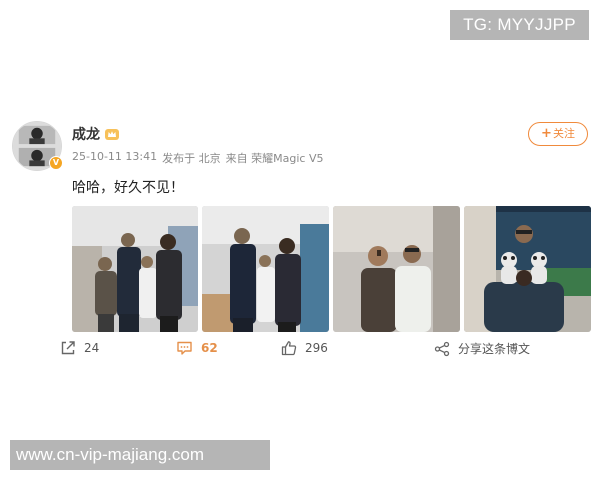 This screenshot has height=480, width=600. What do you see at coordinates (563, 133) in the screenshot?
I see `follow-label: 关注` at bounding box center [563, 133].